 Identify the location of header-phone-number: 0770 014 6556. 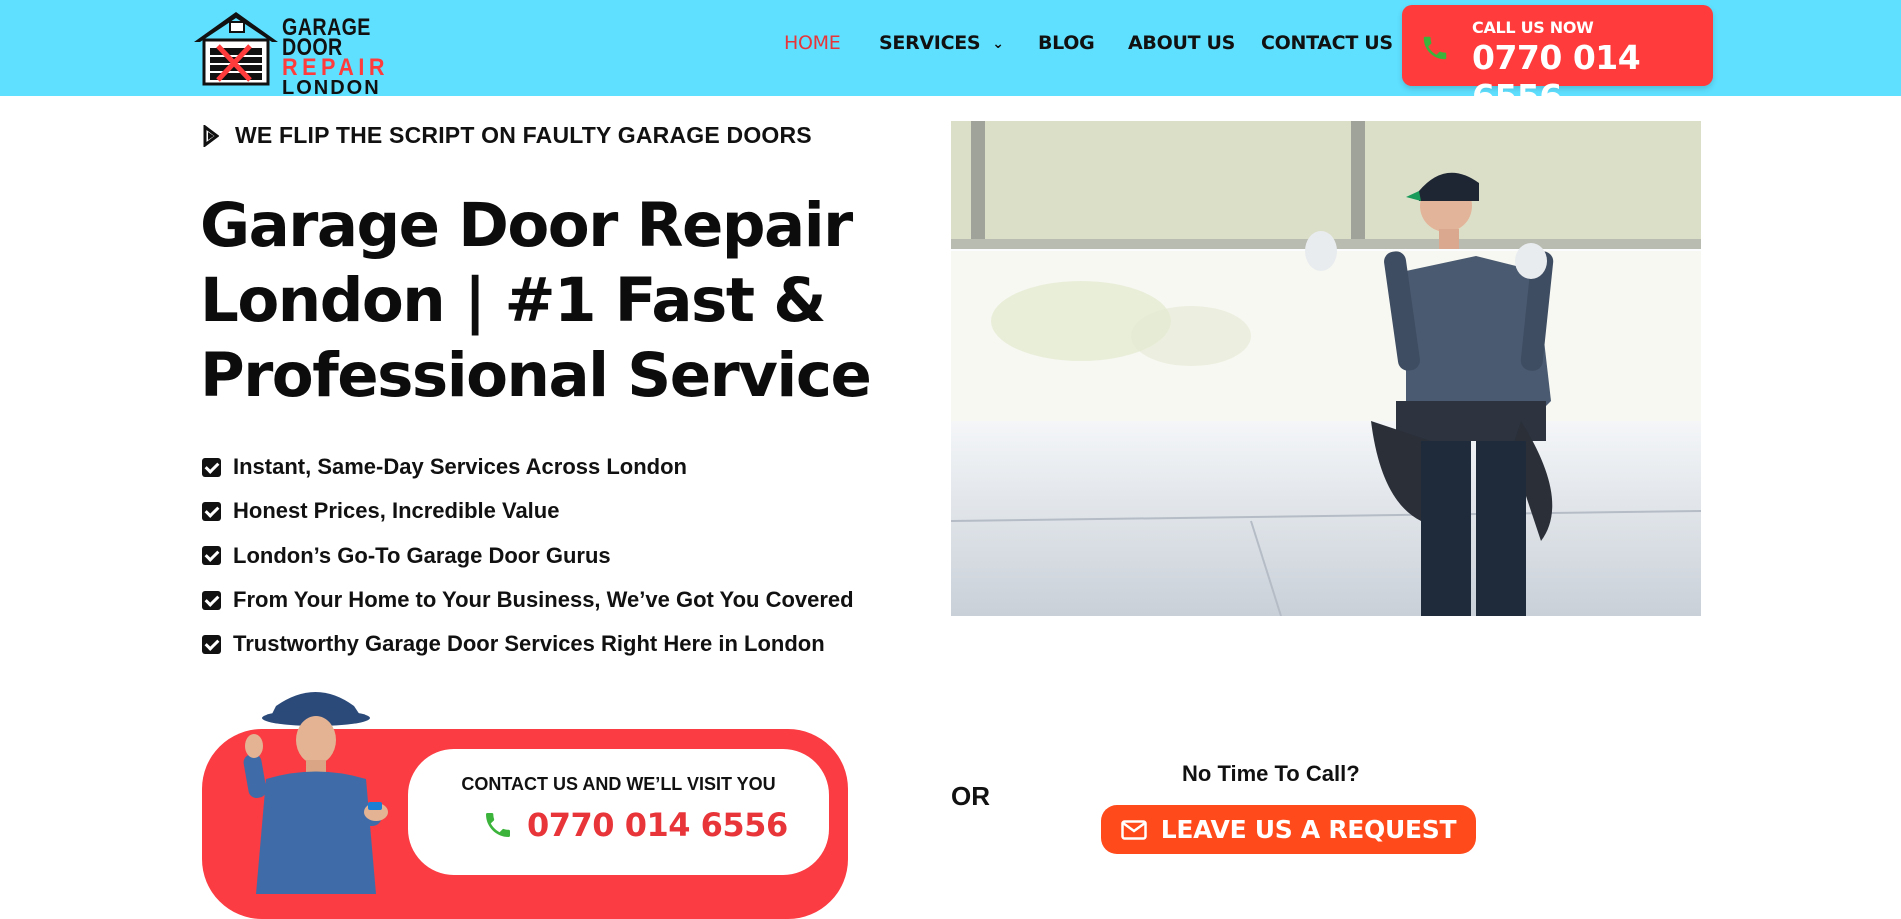
(1556, 77).